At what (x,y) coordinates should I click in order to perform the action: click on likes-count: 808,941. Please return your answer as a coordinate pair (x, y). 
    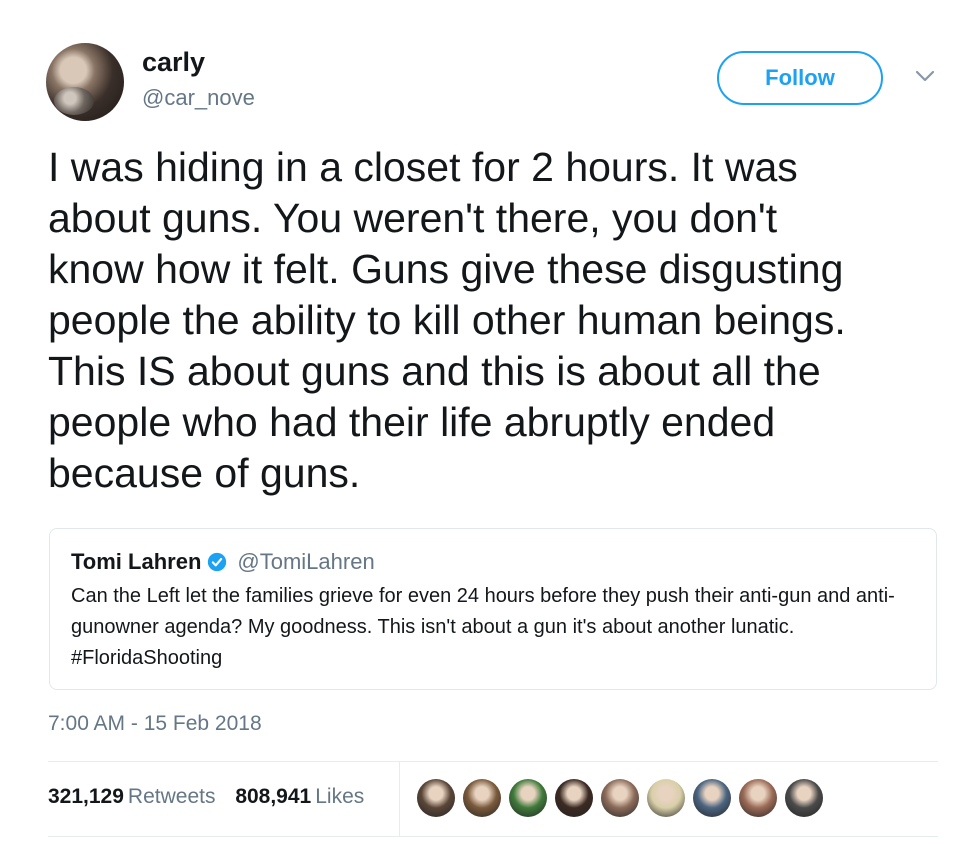
    Looking at the image, I should click on (273, 796).